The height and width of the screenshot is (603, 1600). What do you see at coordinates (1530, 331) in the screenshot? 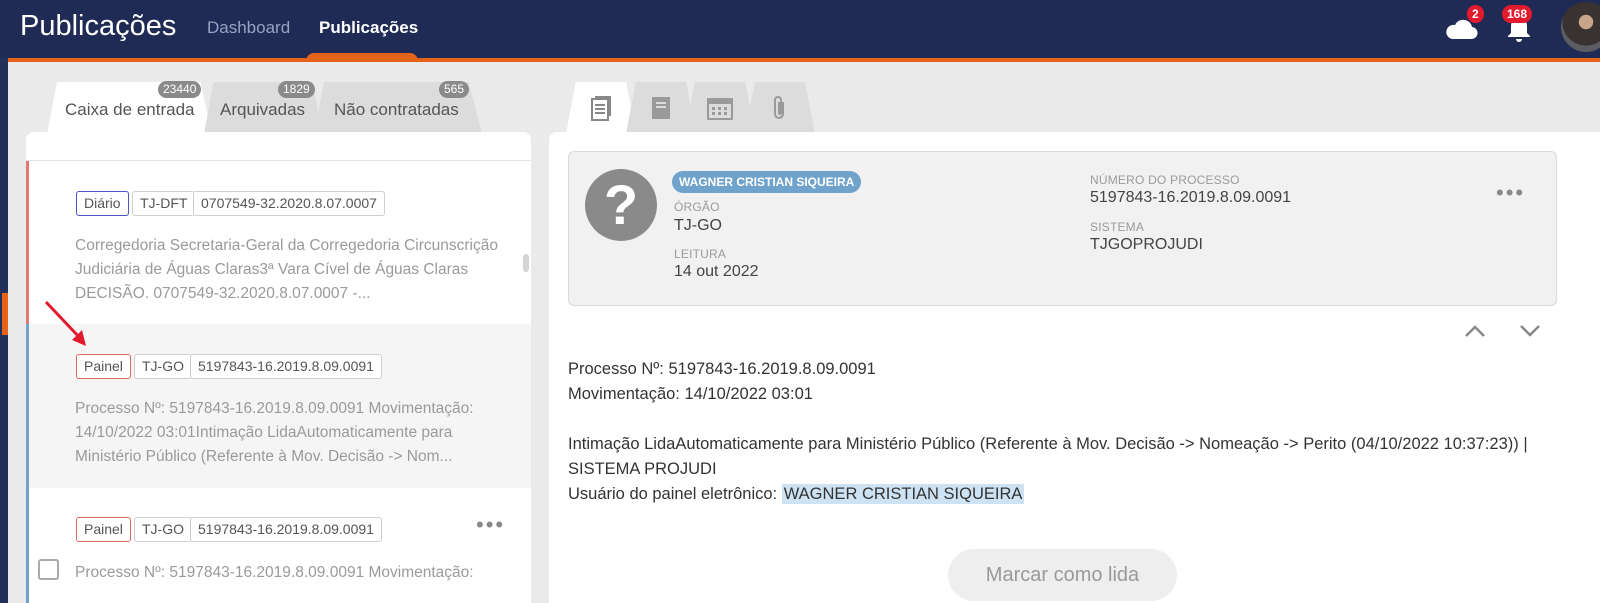
I see `chevron-down-icon` at bounding box center [1530, 331].